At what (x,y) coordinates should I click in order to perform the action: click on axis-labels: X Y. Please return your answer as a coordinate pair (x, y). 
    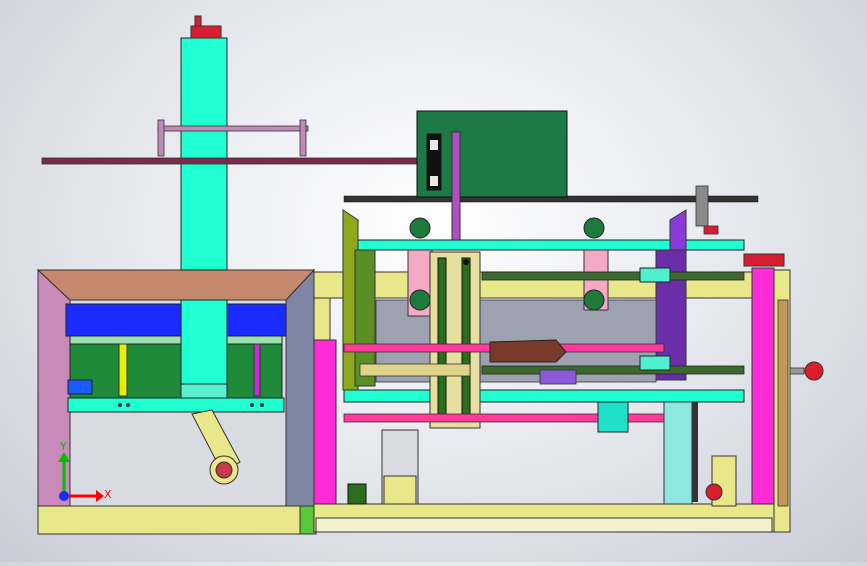
    Looking at the image, I should click on (83, 475).